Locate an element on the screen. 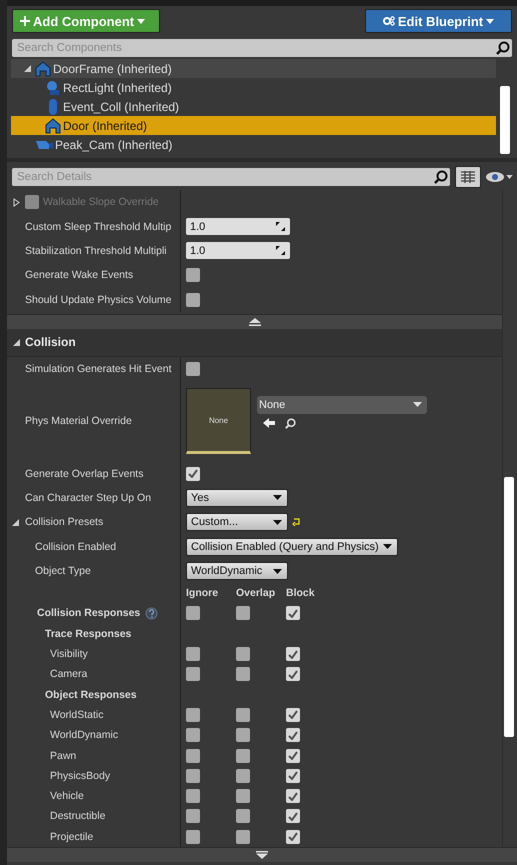 The width and height of the screenshot is (517, 865). property-label: WorldStatic is located at coordinates (77, 714).